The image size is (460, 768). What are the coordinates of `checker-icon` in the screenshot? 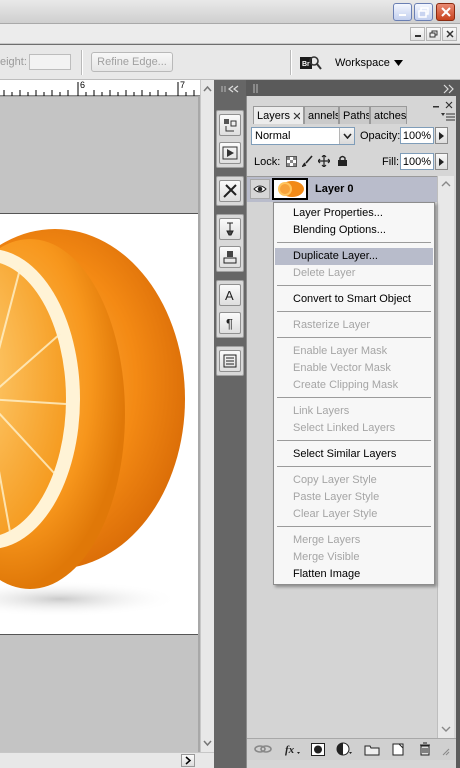 It's located at (291, 161).